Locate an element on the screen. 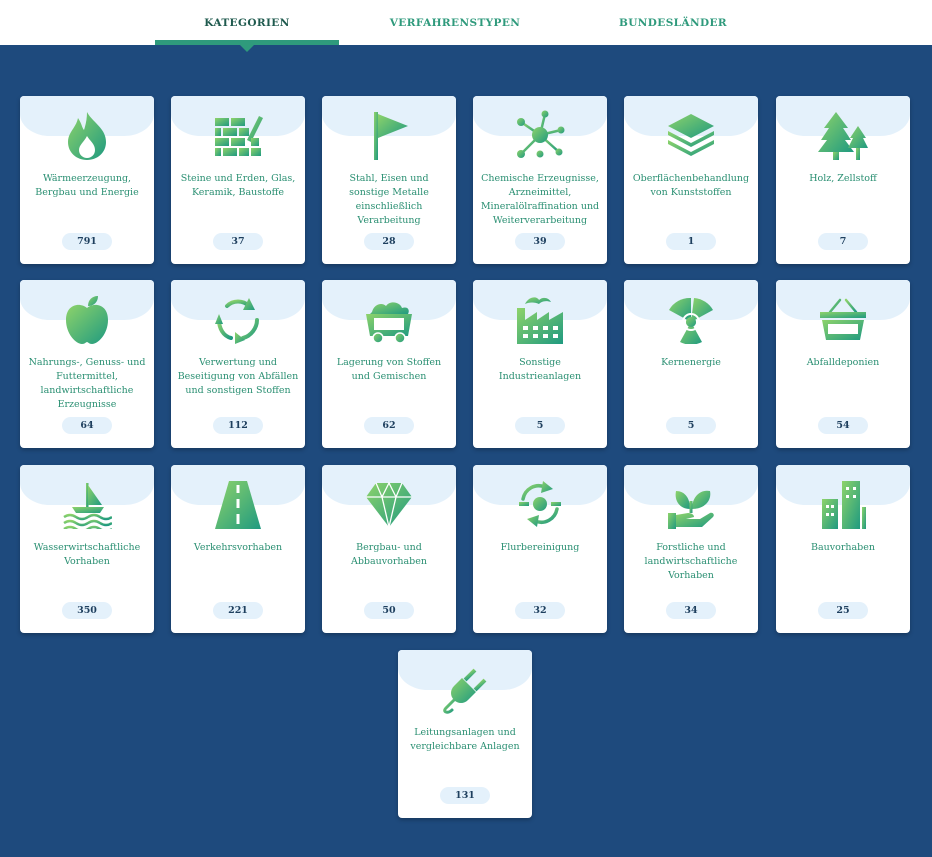 The image size is (932, 857). card-label: Wärmeerzeugung, Bergbau und Energie is located at coordinates (87, 185).